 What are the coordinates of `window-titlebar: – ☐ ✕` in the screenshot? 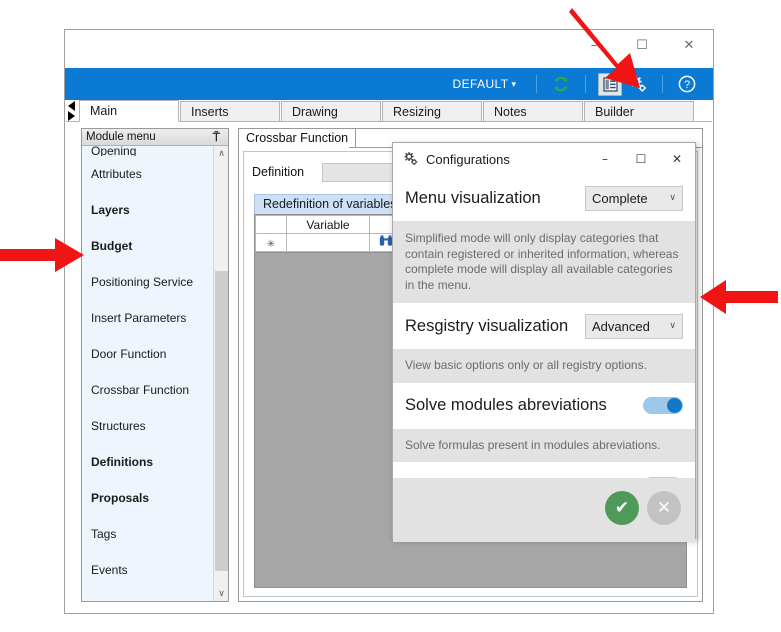 It's located at (389, 49).